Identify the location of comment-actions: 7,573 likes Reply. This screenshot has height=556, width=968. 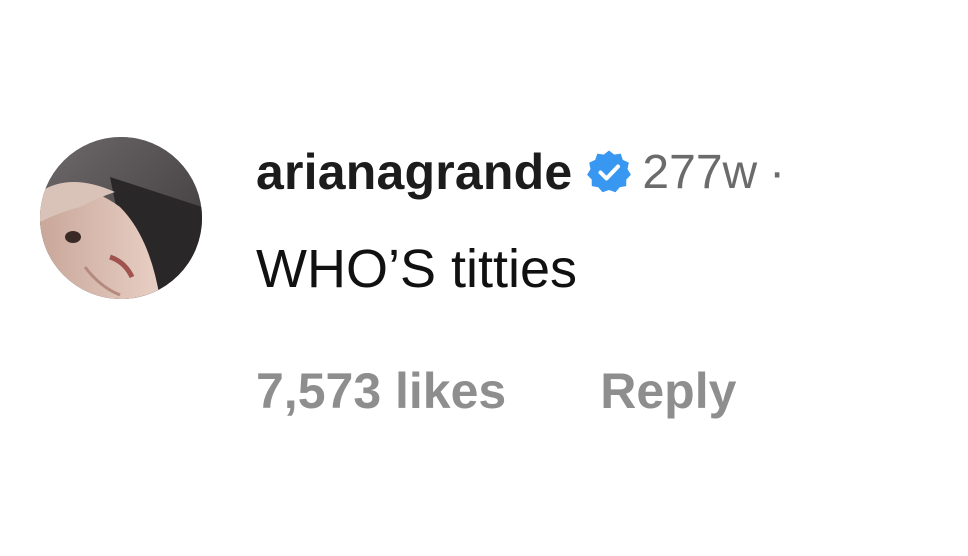
(496, 391).